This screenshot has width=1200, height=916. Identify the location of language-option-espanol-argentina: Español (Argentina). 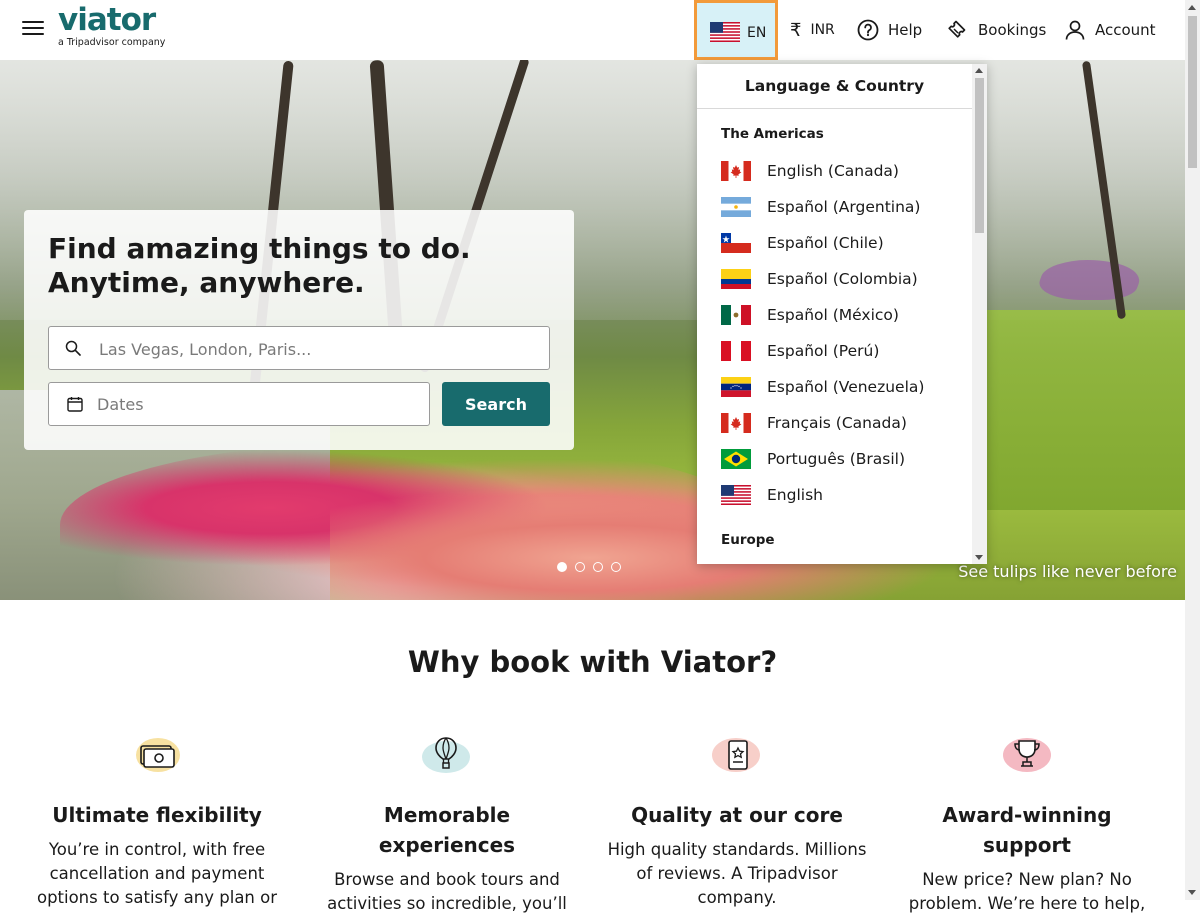
(841, 207).